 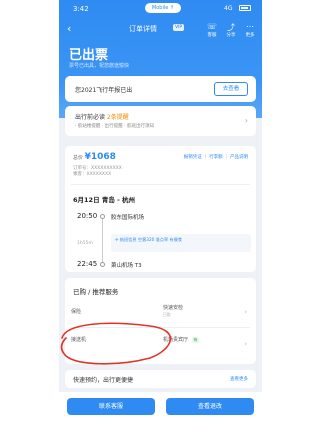 What do you see at coordinates (128, 218) in the screenshot?
I see `departure-airport: 胶东国际机场` at bounding box center [128, 218].